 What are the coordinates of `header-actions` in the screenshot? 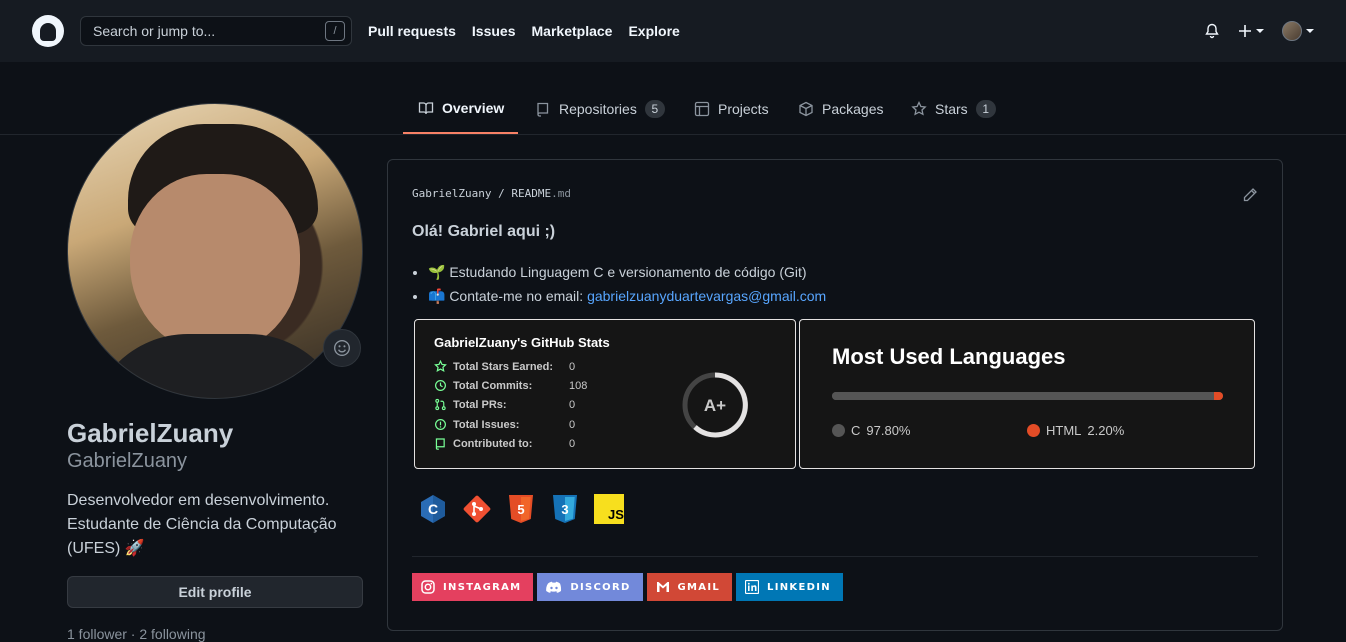 It's located at (1259, 31).